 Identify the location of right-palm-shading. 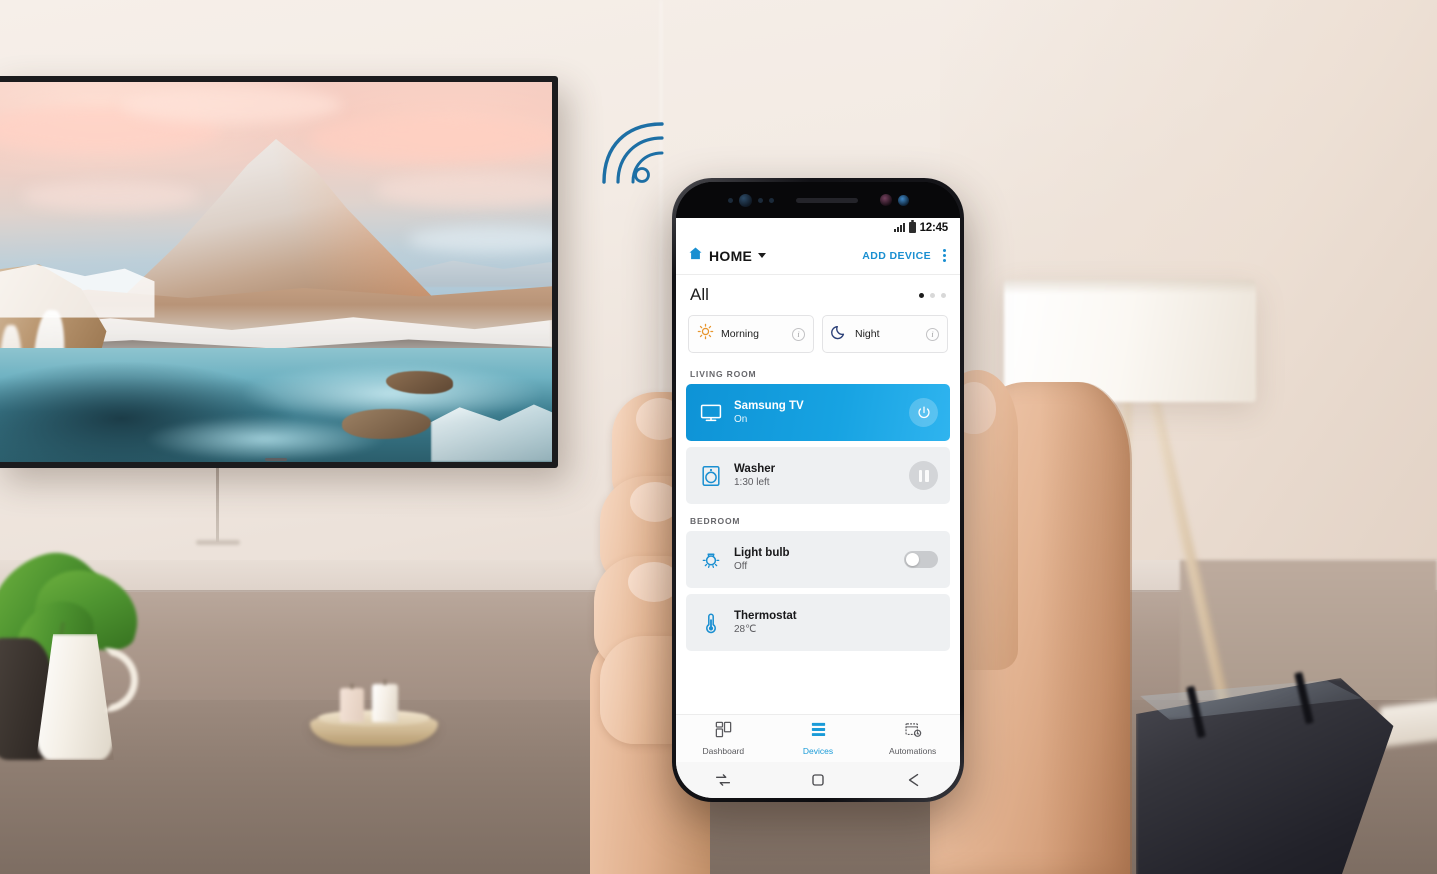
(1086, 628).